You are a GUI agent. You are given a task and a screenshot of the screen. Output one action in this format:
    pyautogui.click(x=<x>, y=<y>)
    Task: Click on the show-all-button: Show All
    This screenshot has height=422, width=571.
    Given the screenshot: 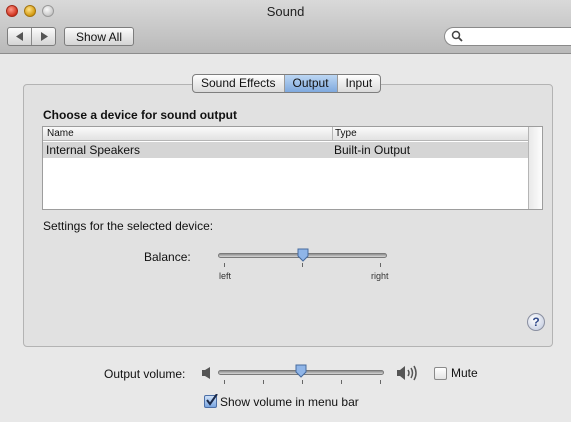 What is the action you would take?
    pyautogui.click(x=99, y=36)
    